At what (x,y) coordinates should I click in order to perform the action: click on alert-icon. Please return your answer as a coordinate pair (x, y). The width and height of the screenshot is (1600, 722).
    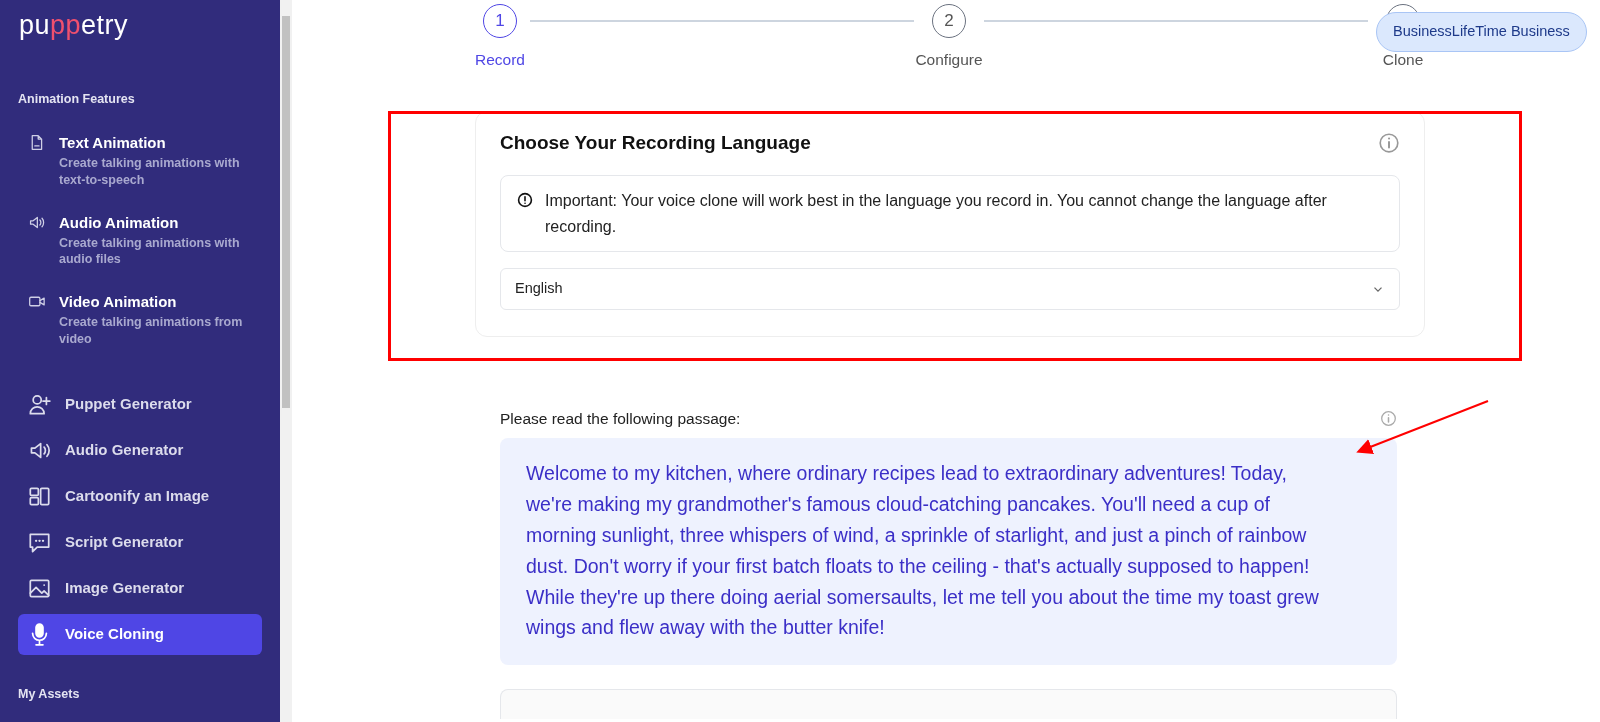
    Looking at the image, I should click on (525, 200).